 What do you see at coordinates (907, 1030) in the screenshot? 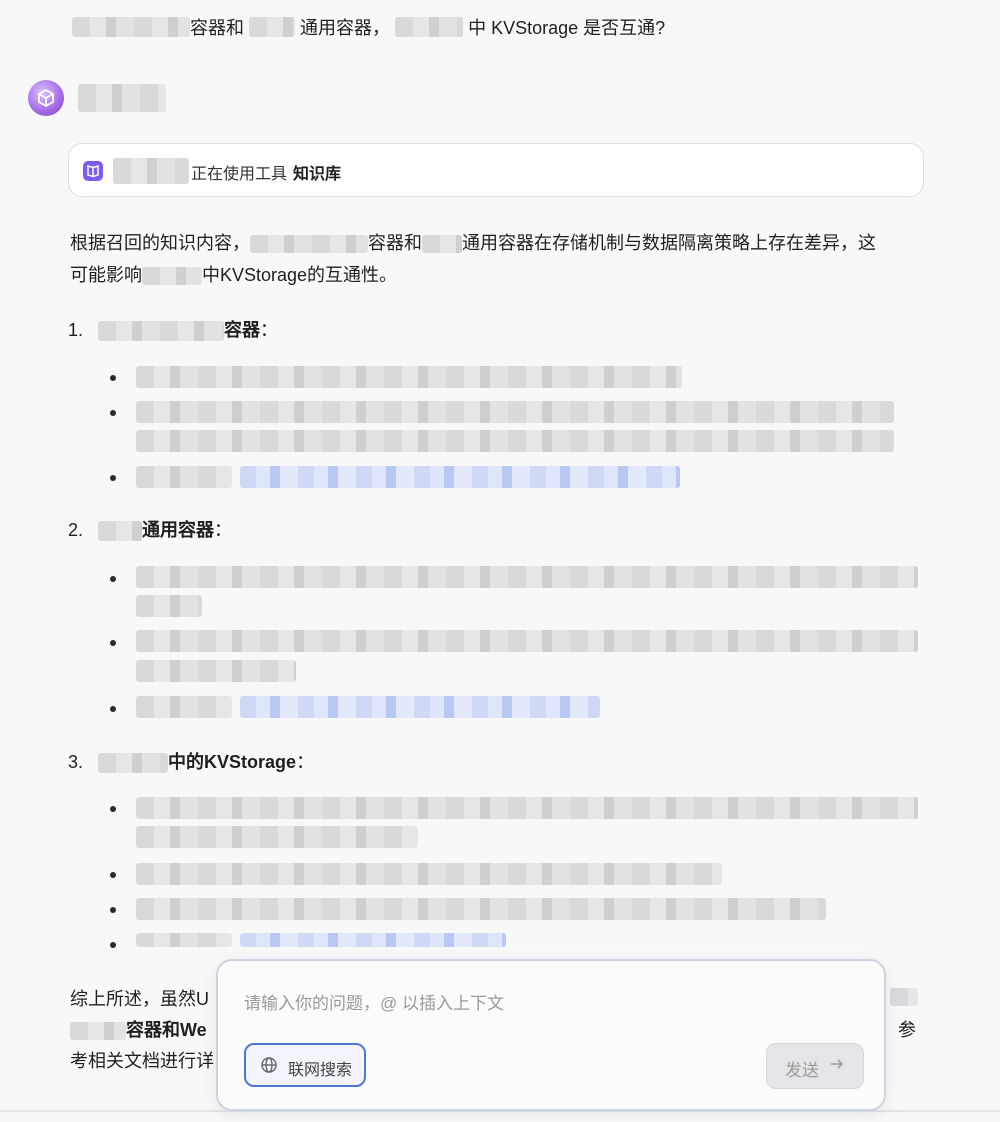
I see `summary-line2-end: 参` at bounding box center [907, 1030].